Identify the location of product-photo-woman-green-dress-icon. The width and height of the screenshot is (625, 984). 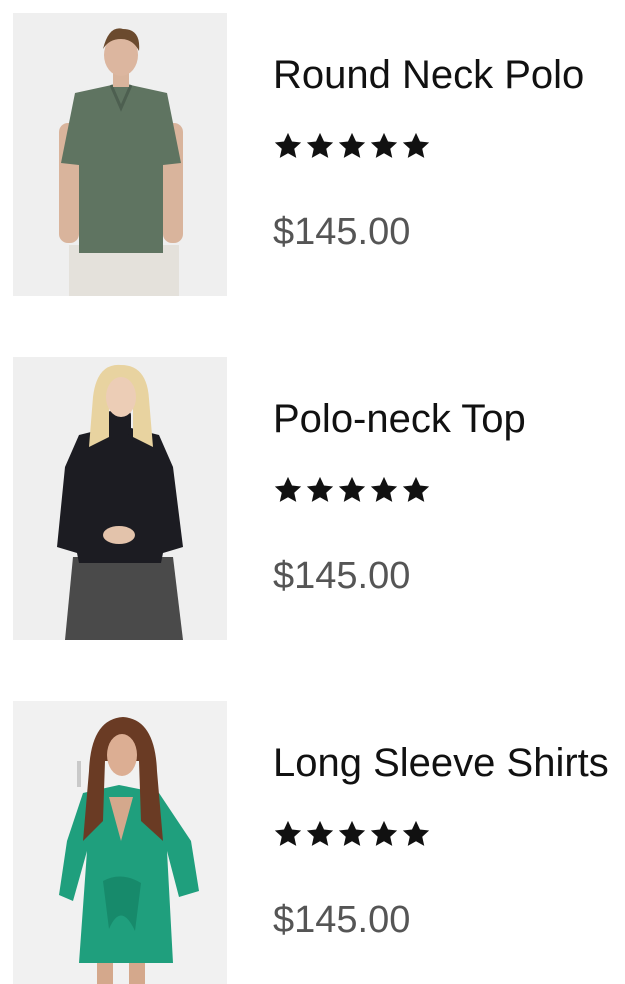
(120, 842).